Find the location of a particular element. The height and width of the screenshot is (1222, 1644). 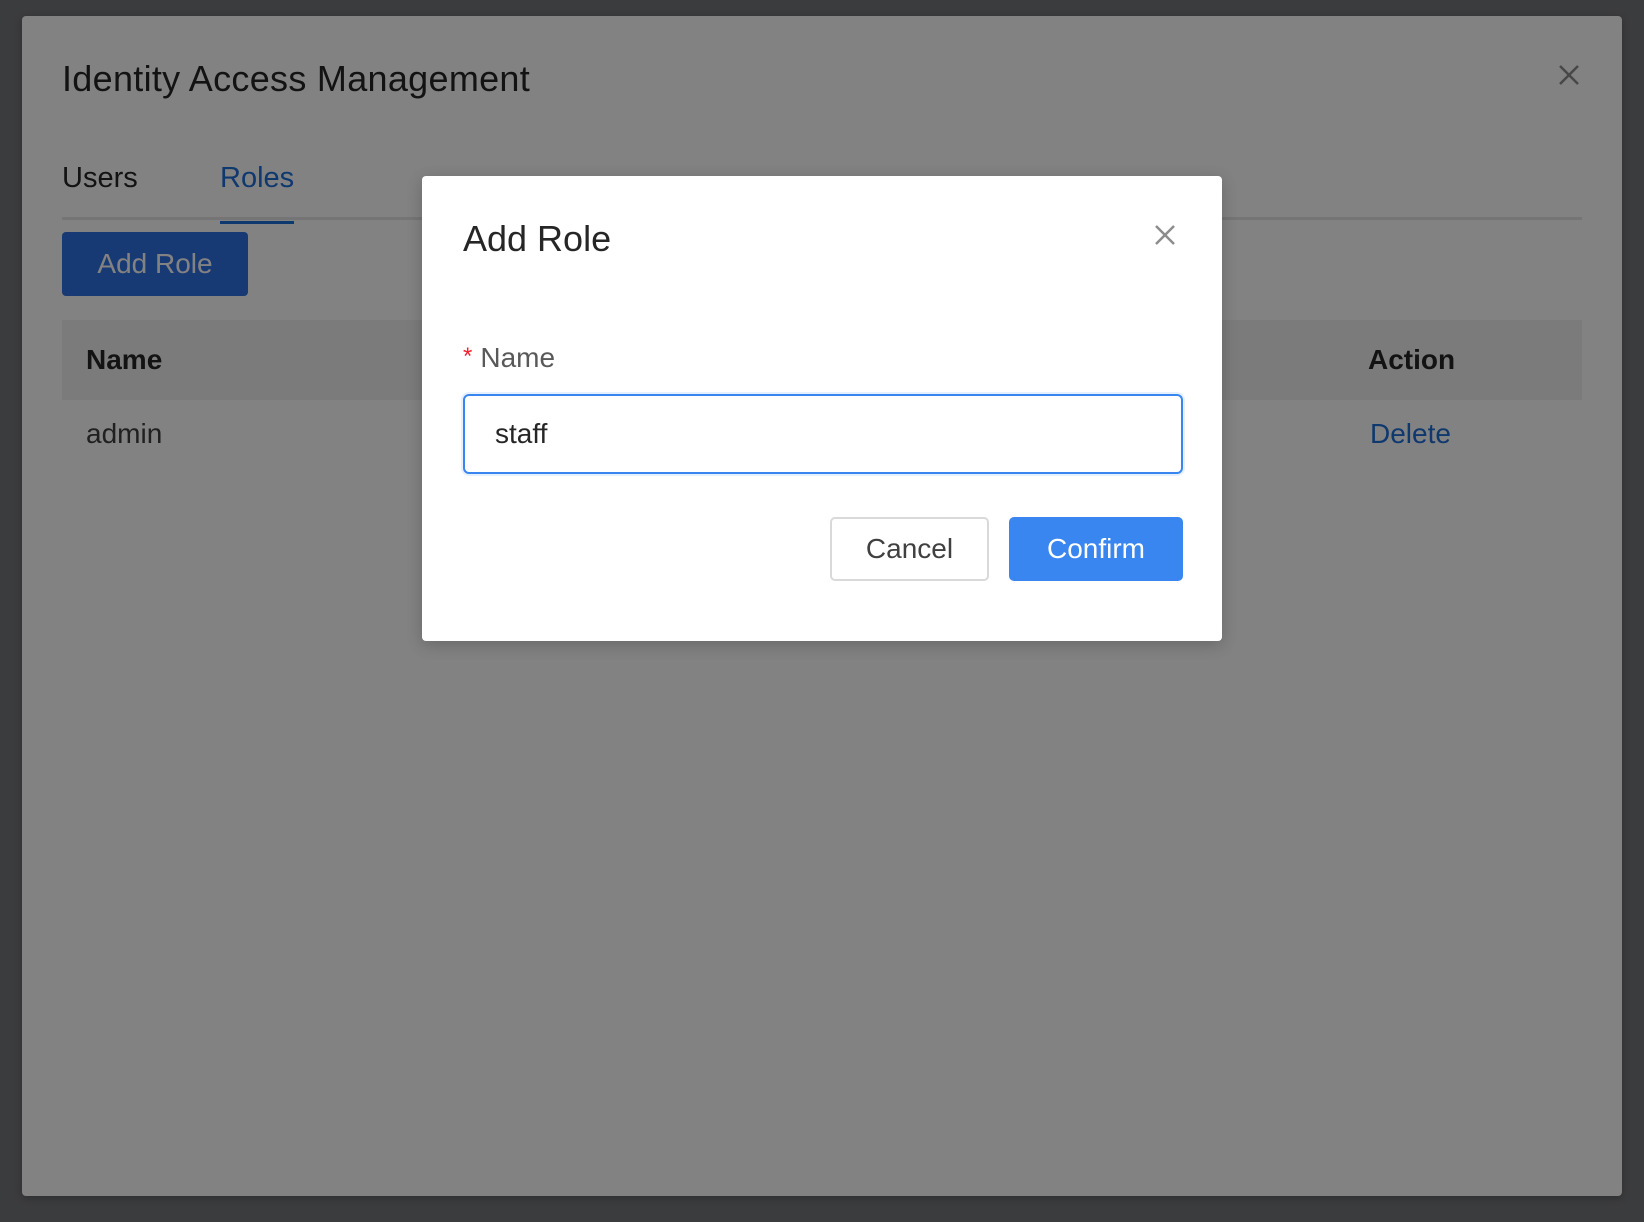

name-field-label: * Name is located at coordinates (509, 358).